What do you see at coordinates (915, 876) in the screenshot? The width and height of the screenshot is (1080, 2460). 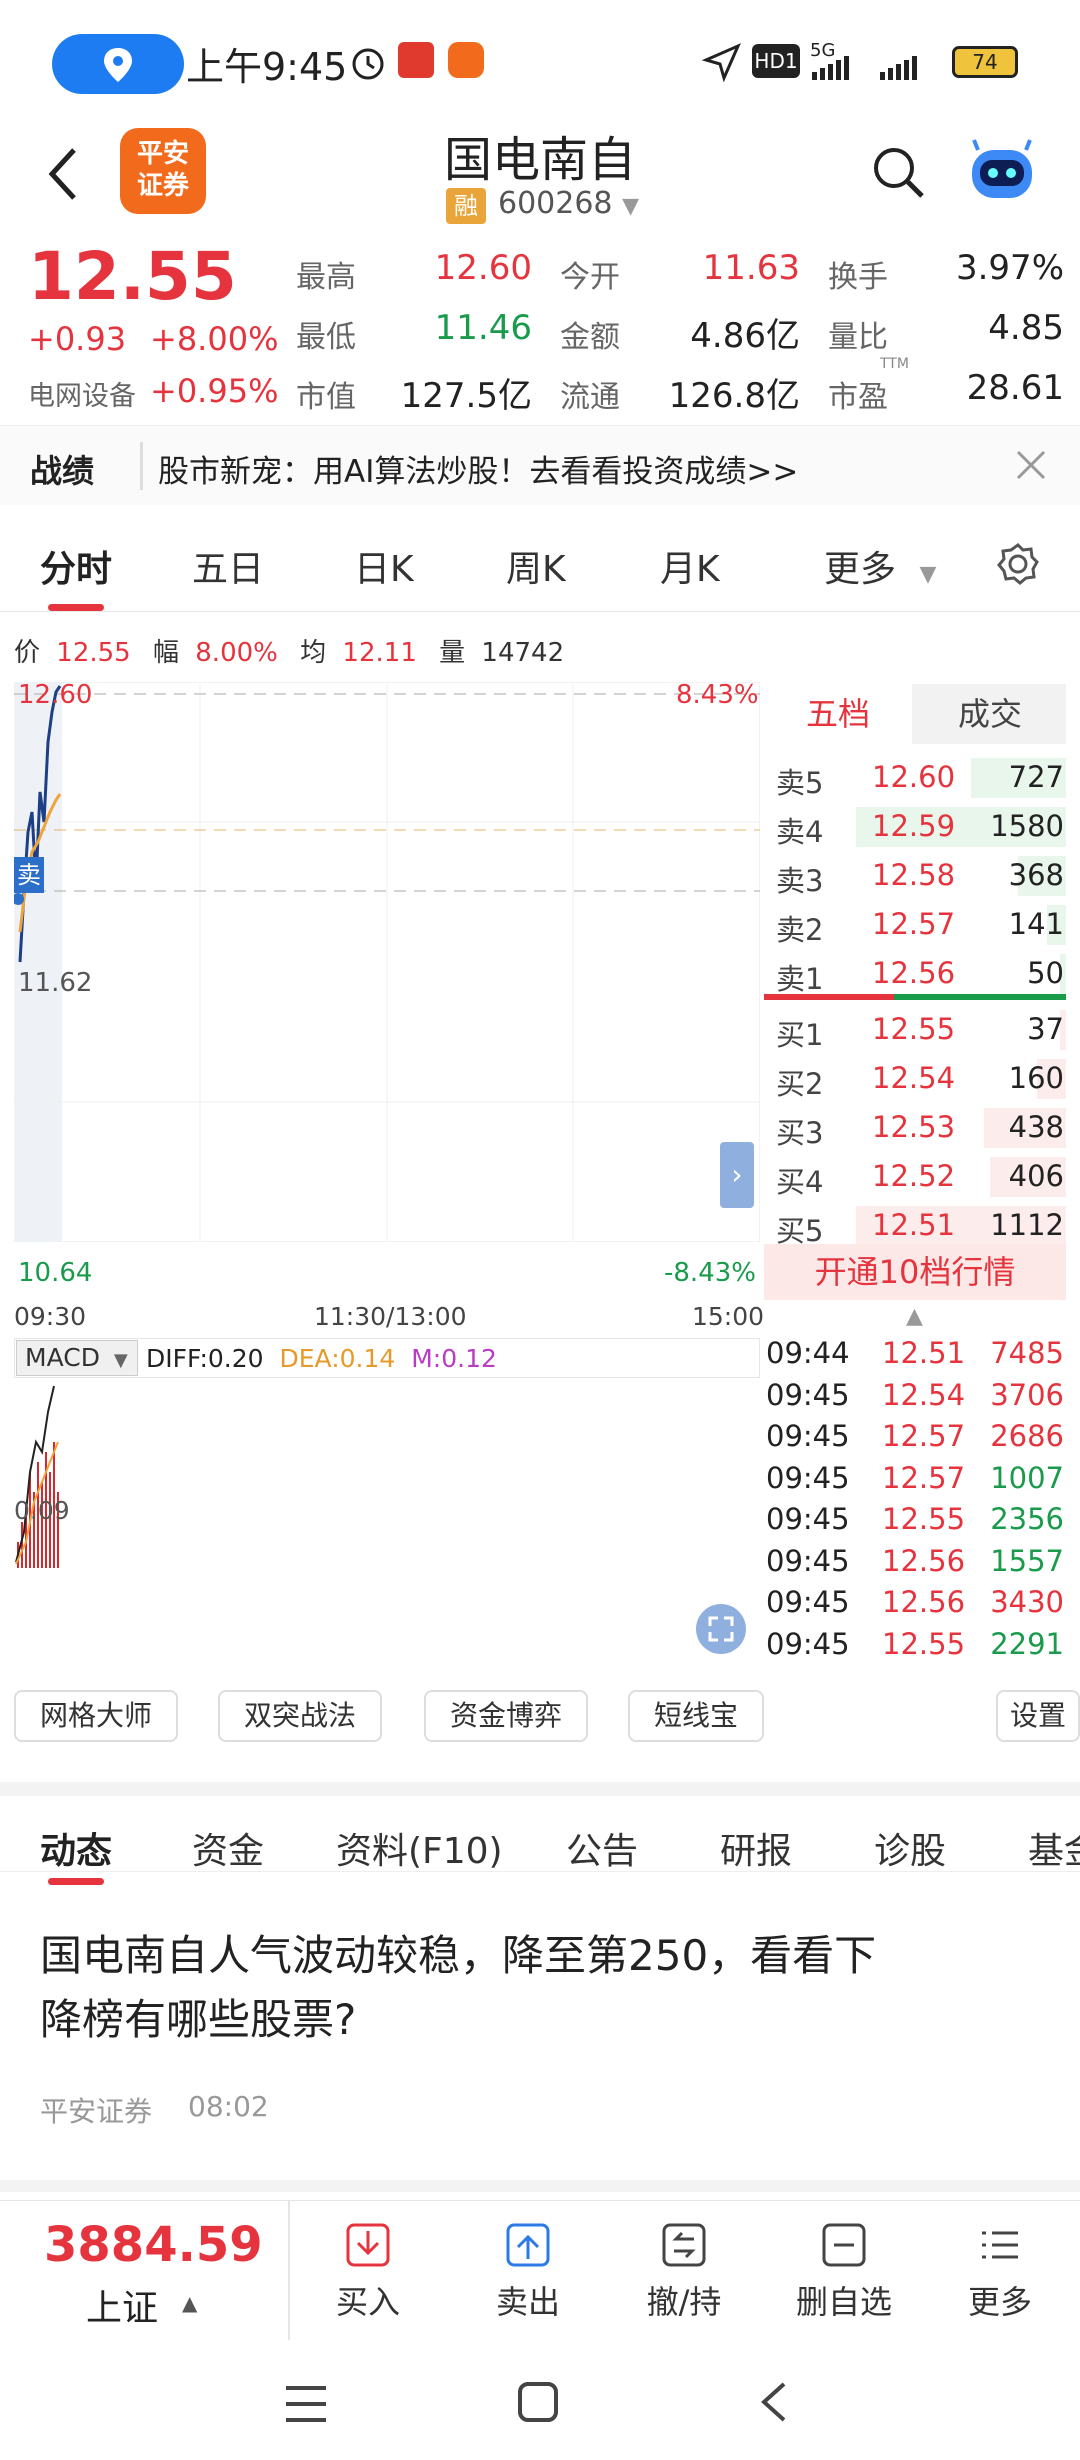 I see `ask-row: 卖3 12.58 368` at bounding box center [915, 876].